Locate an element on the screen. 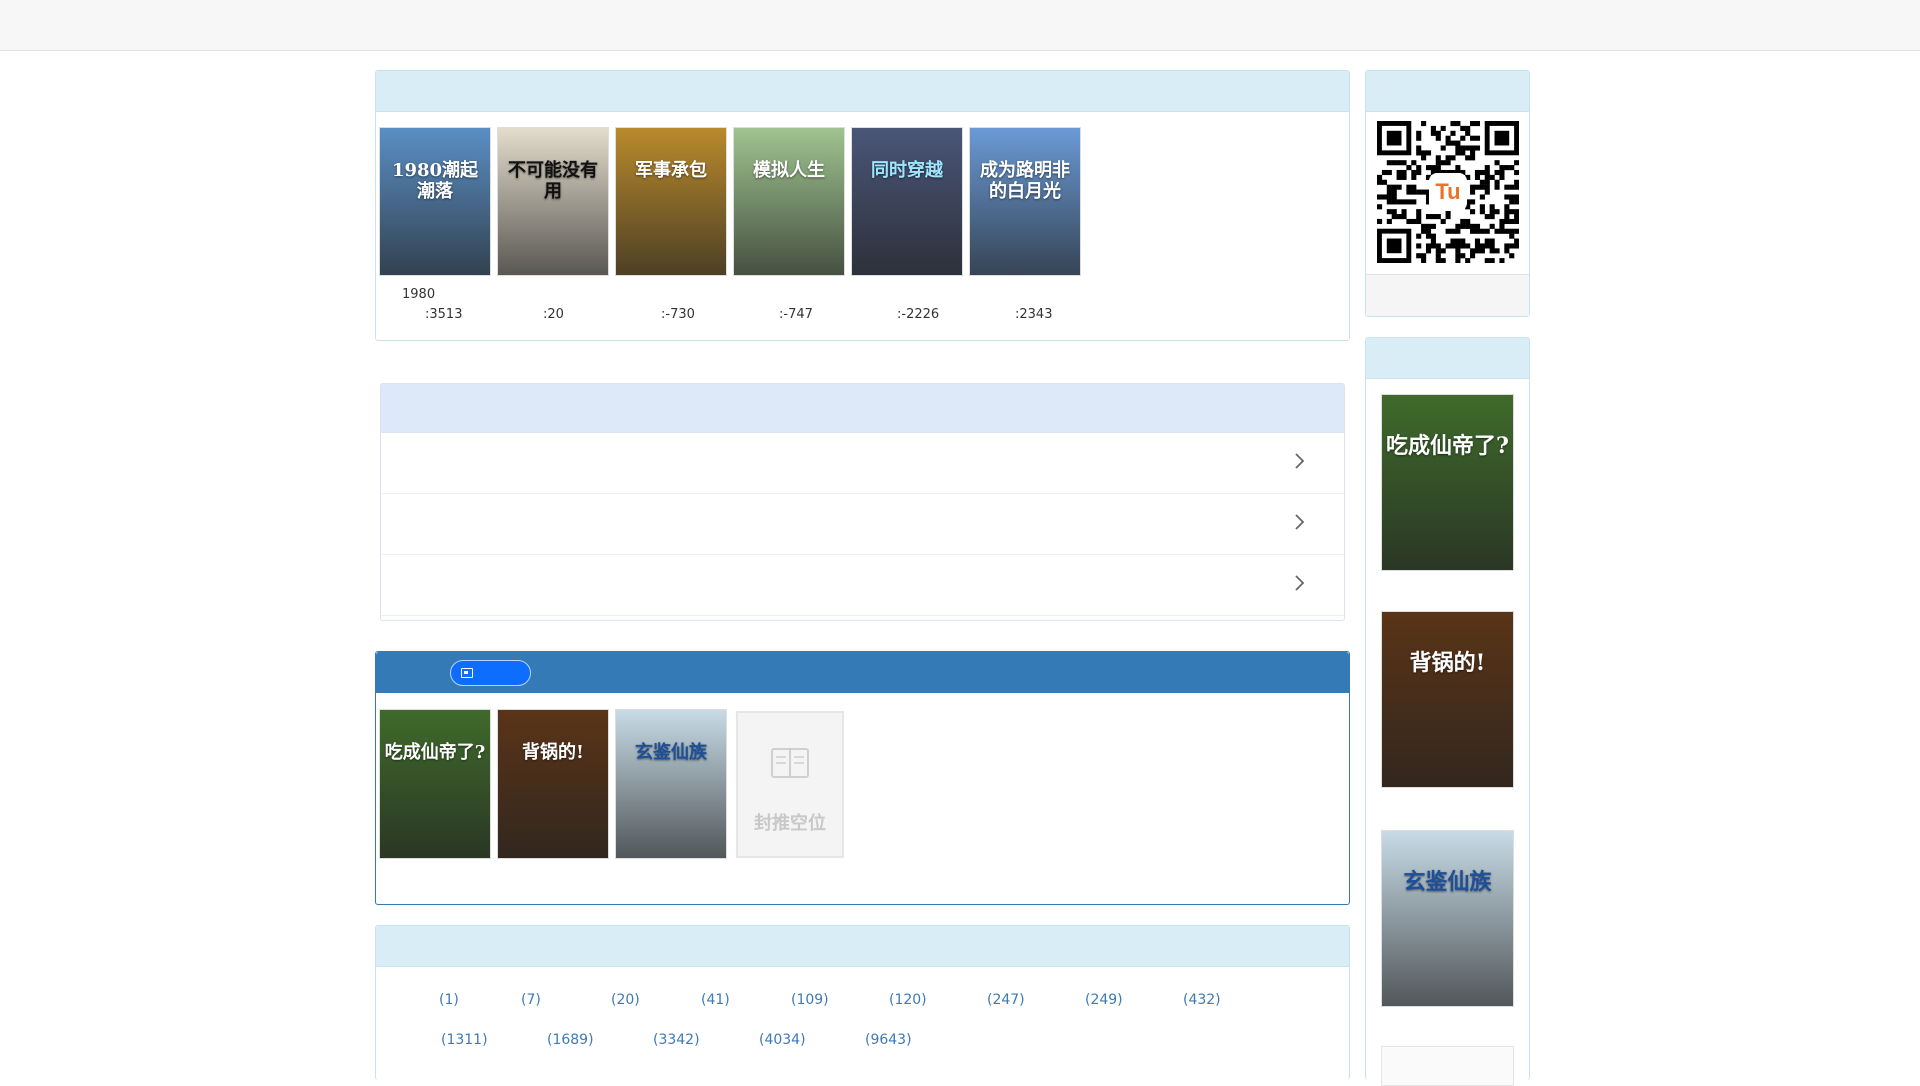 The image size is (1920, 1086). hot-book-stat: :-730 is located at coordinates (678, 314).